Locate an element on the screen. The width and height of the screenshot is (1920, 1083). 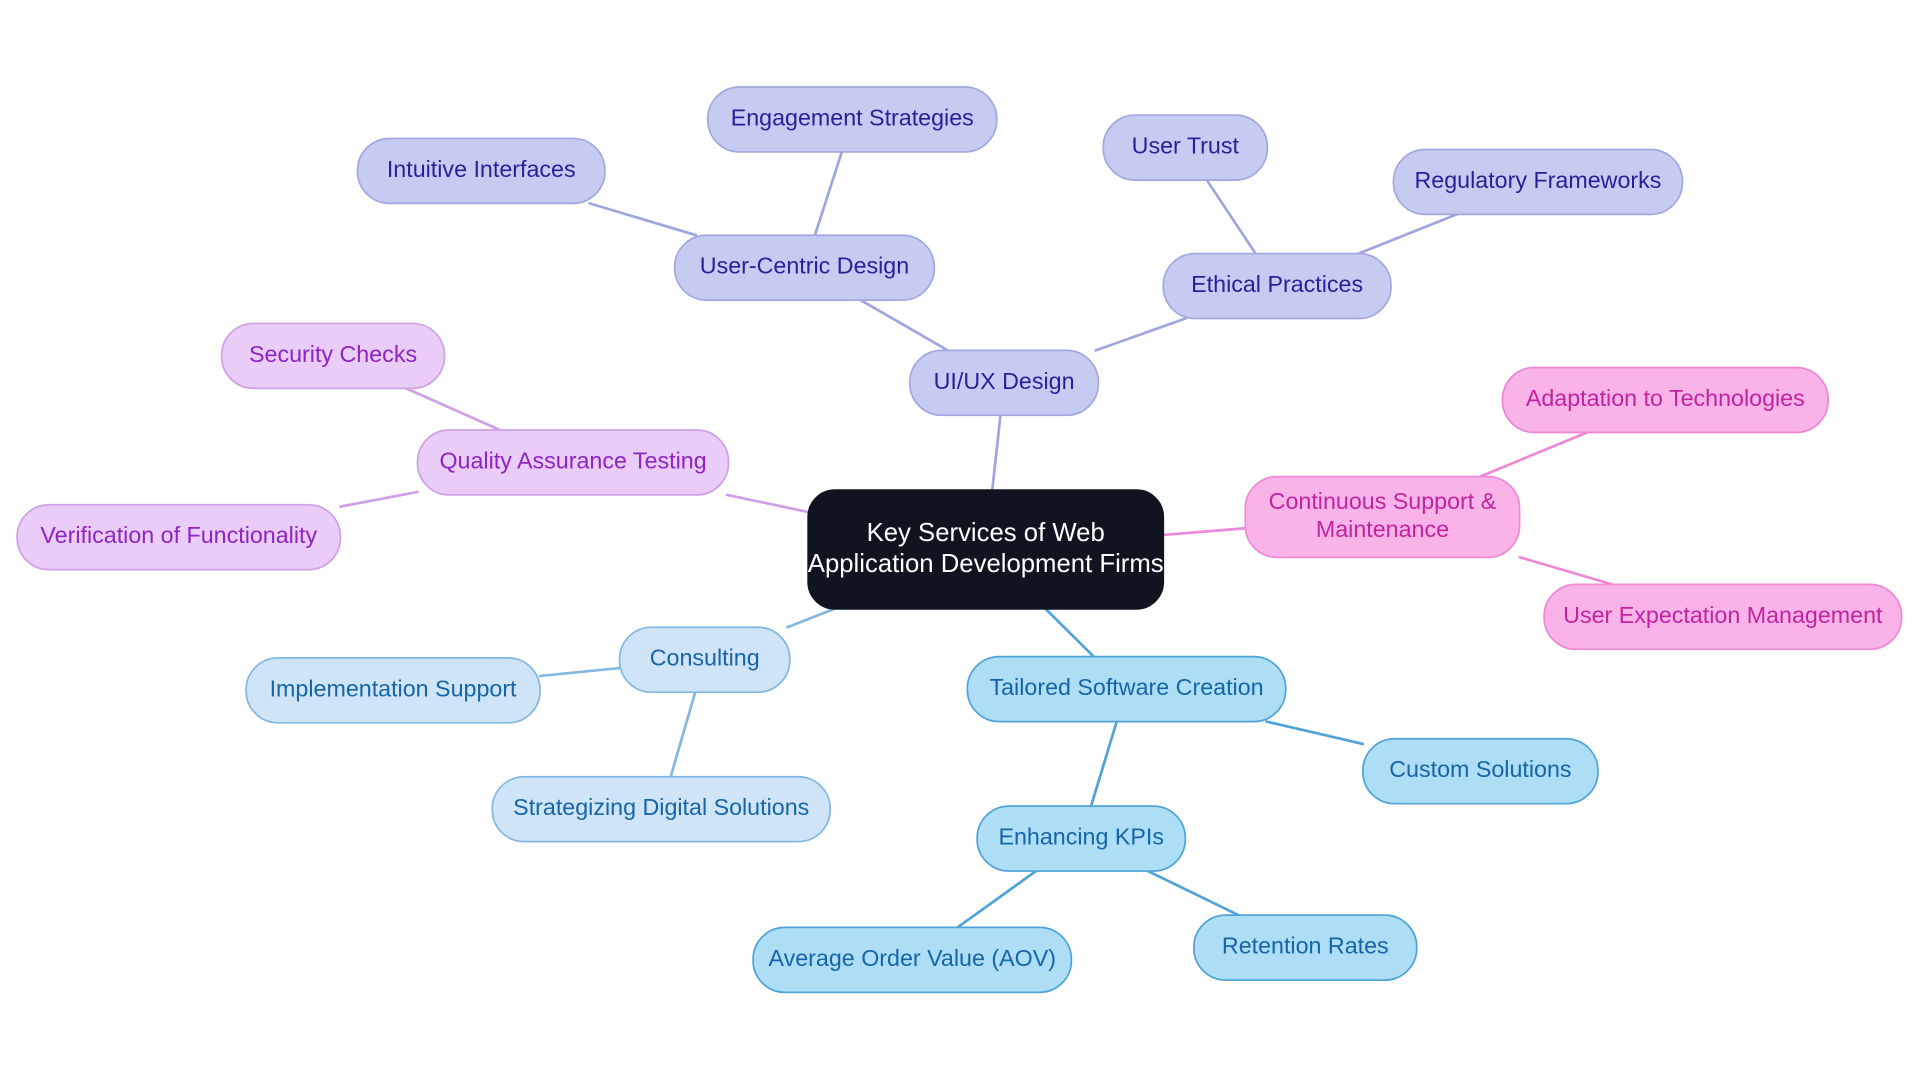
node-label-ethical-practices: Ethical Practices is located at coordinates (1277, 284).